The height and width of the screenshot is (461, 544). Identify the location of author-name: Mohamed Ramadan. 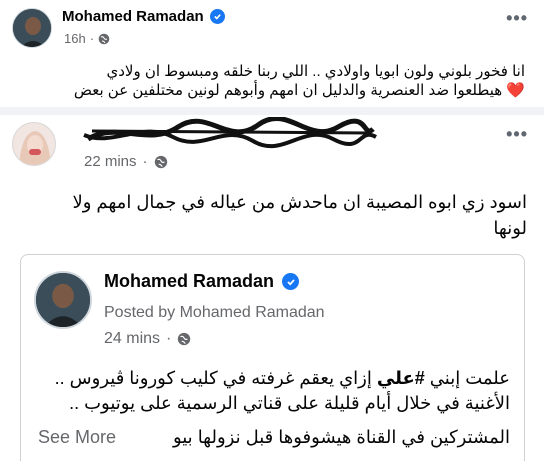
(133, 16).